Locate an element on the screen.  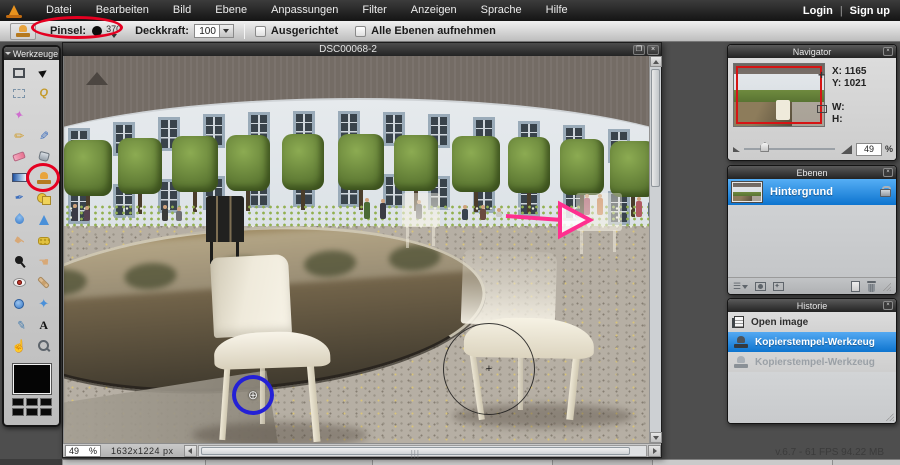
image-window-titlebar: DSC00068-2 ❐ × is located at coordinates (362, 49).